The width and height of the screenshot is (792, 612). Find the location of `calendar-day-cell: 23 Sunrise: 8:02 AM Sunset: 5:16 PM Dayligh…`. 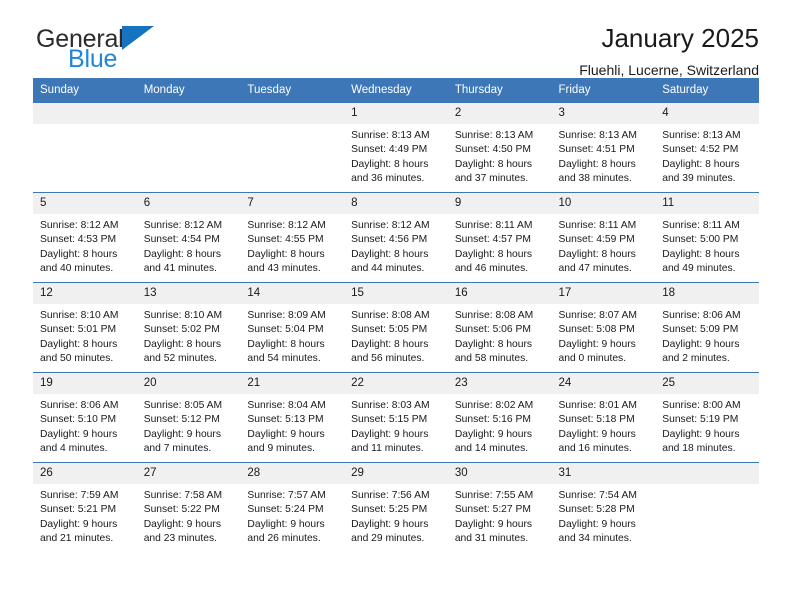

calendar-day-cell: 23 Sunrise: 8:02 AM Sunset: 5:16 PM Dayligh… is located at coordinates (499, 417).